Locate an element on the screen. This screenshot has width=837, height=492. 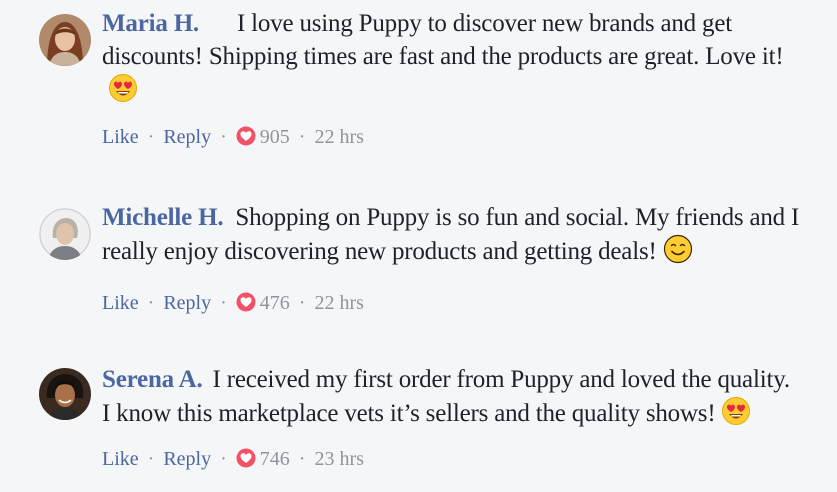
comment-actions: Like · Reply · 905 · 22 hrs is located at coordinates (233, 137).